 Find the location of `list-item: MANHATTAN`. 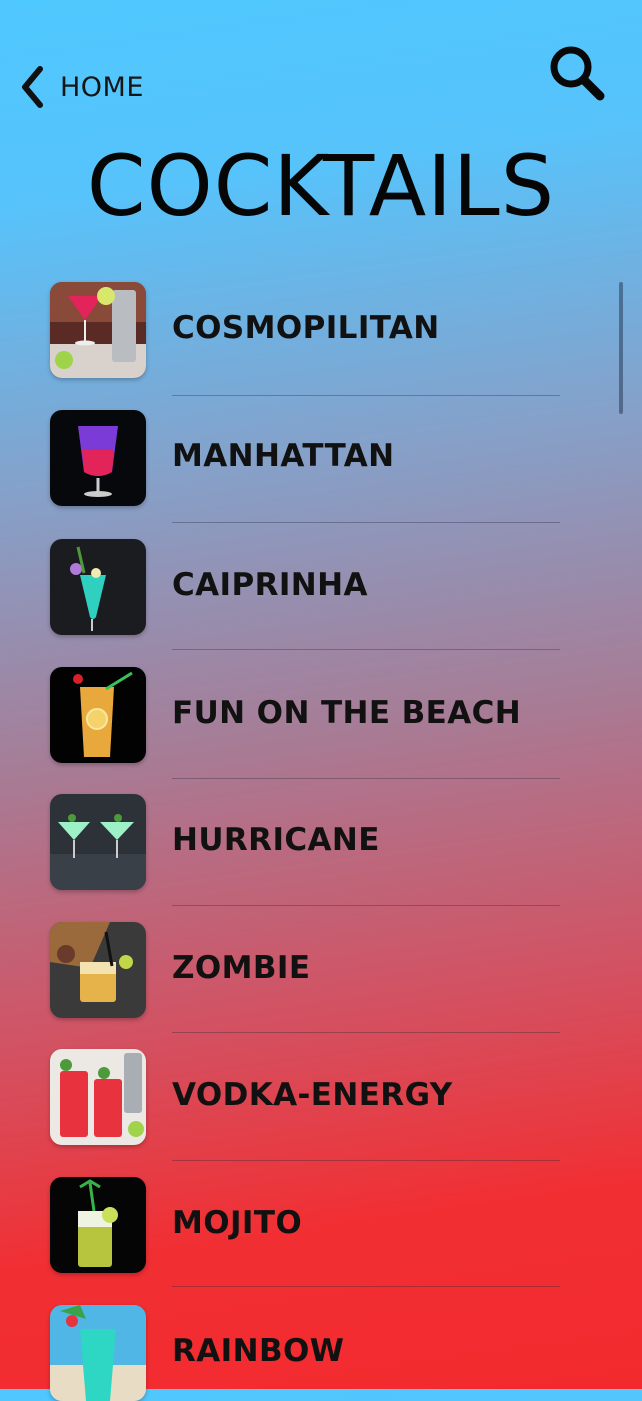

list-item: MANHATTAN is located at coordinates (310, 458).